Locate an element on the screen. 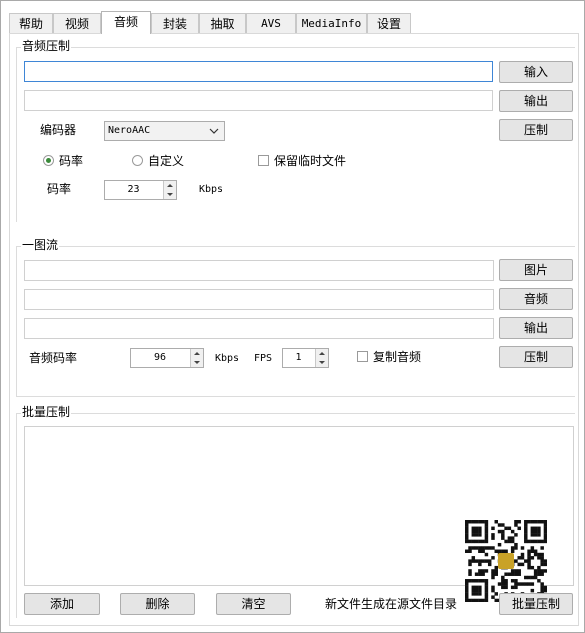 The height and width of the screenshot is (633, 585). tab-audio: 音频 is located at coordinates (126, 22).